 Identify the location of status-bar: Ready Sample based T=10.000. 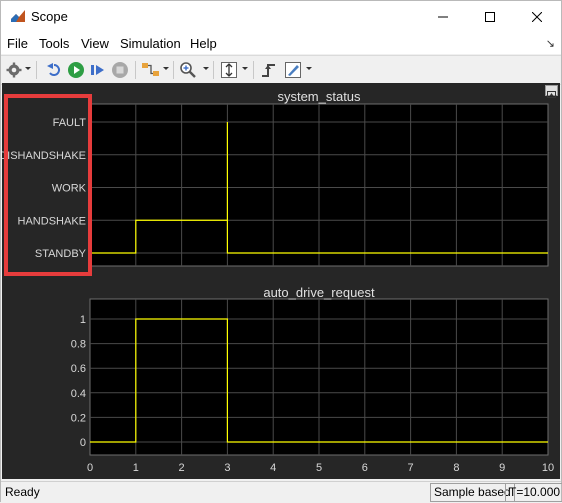
(281, 492).